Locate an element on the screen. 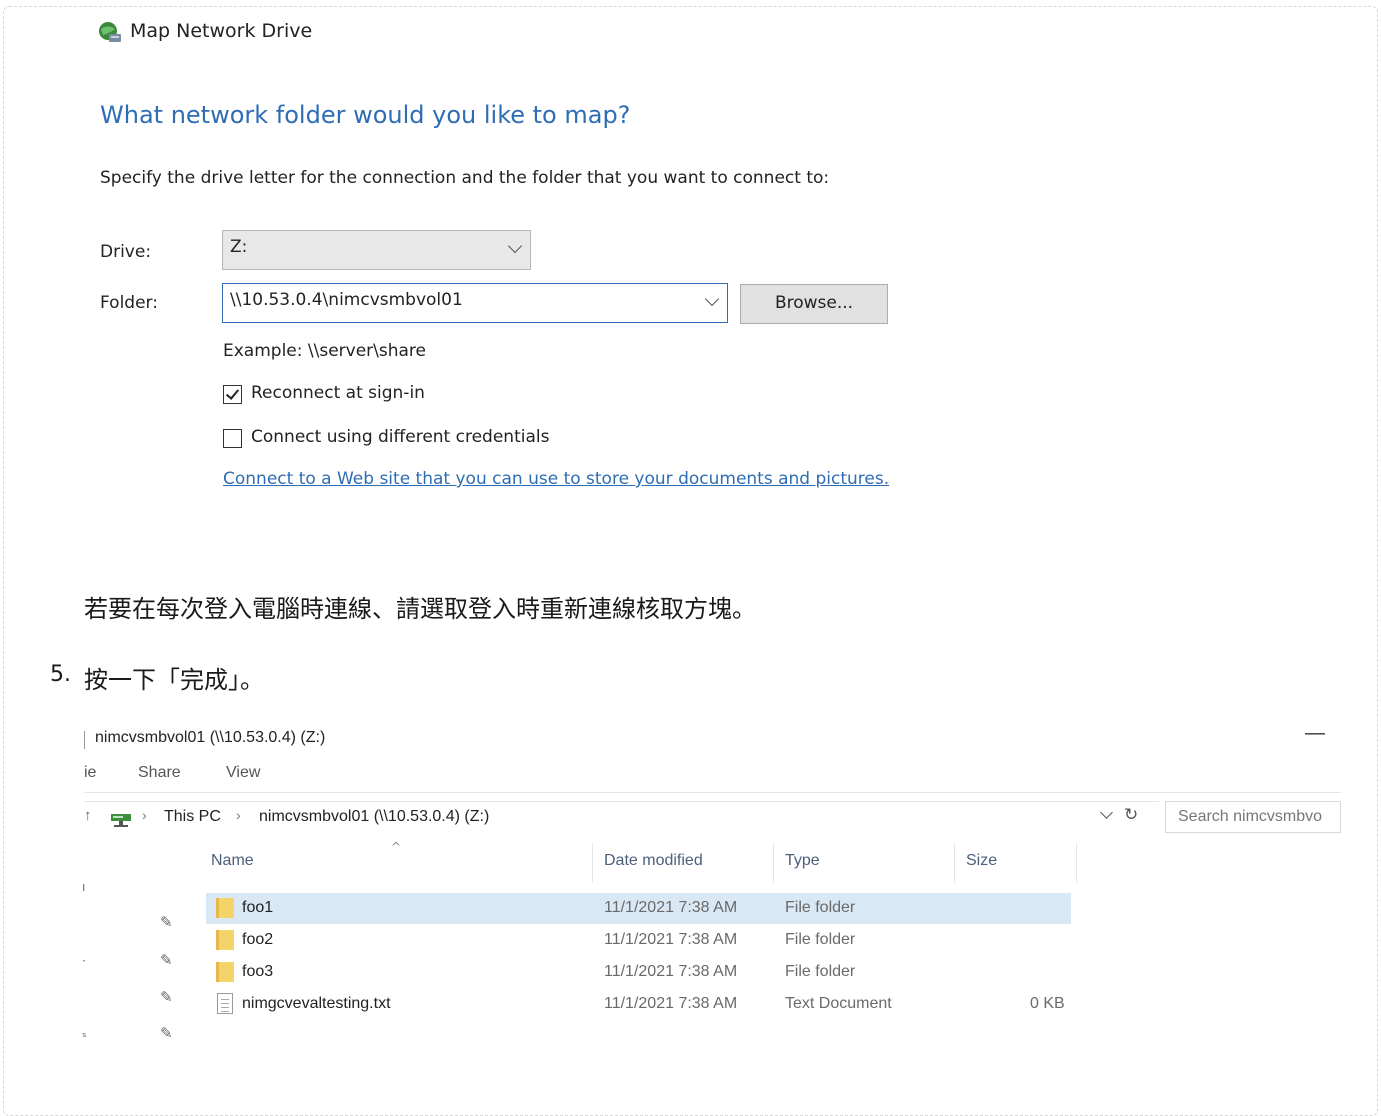 This screenshot has width=1381, height=1116. ribbon-tab-home: ie is located at coordinates (90, 773).